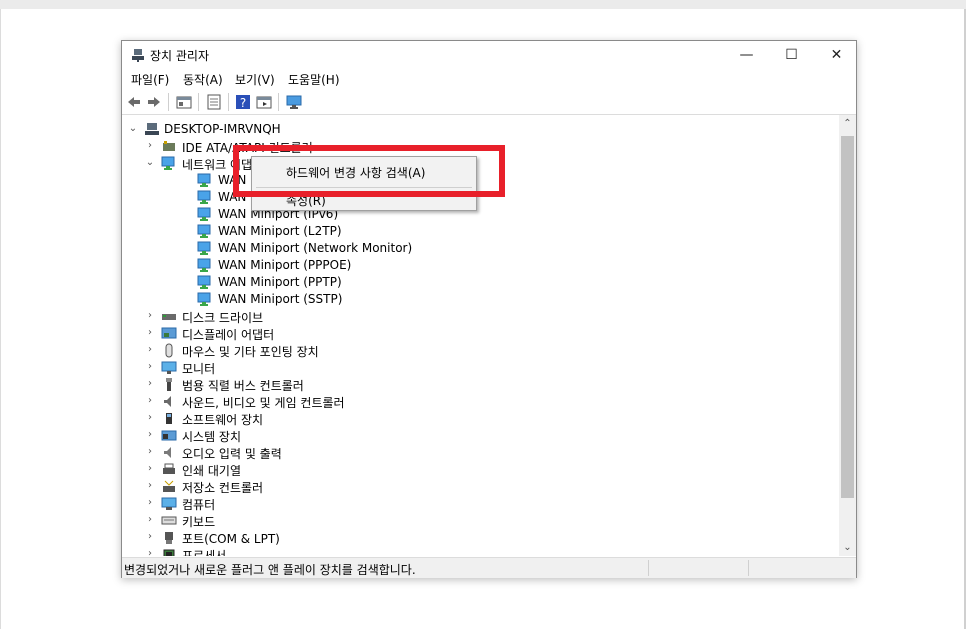 The width and height of the screenshot is (966, 629). What do you see at coordinates (228, 335) in the screenshot?
I see `tree-item-label: 디스플레이 어댑터` at bounding box center [228, 335].